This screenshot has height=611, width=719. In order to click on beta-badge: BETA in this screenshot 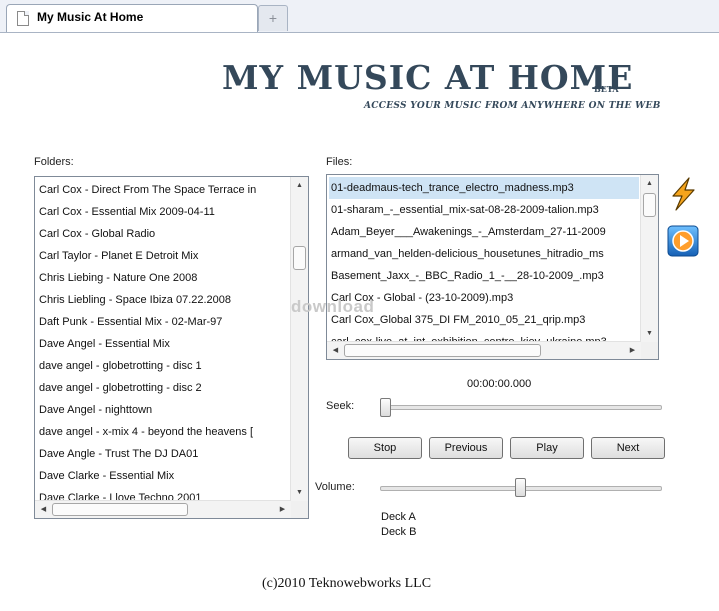, I will do `click(606, 89)`.